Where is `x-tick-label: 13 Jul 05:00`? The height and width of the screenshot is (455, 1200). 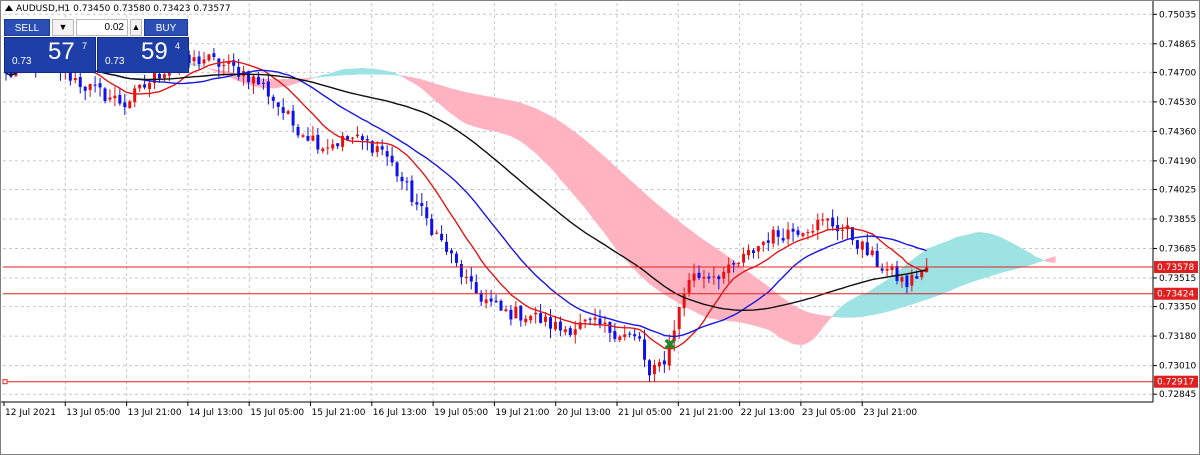 x-tick-label: 13 Jul 05:00 is located at coordinates (93, 413).